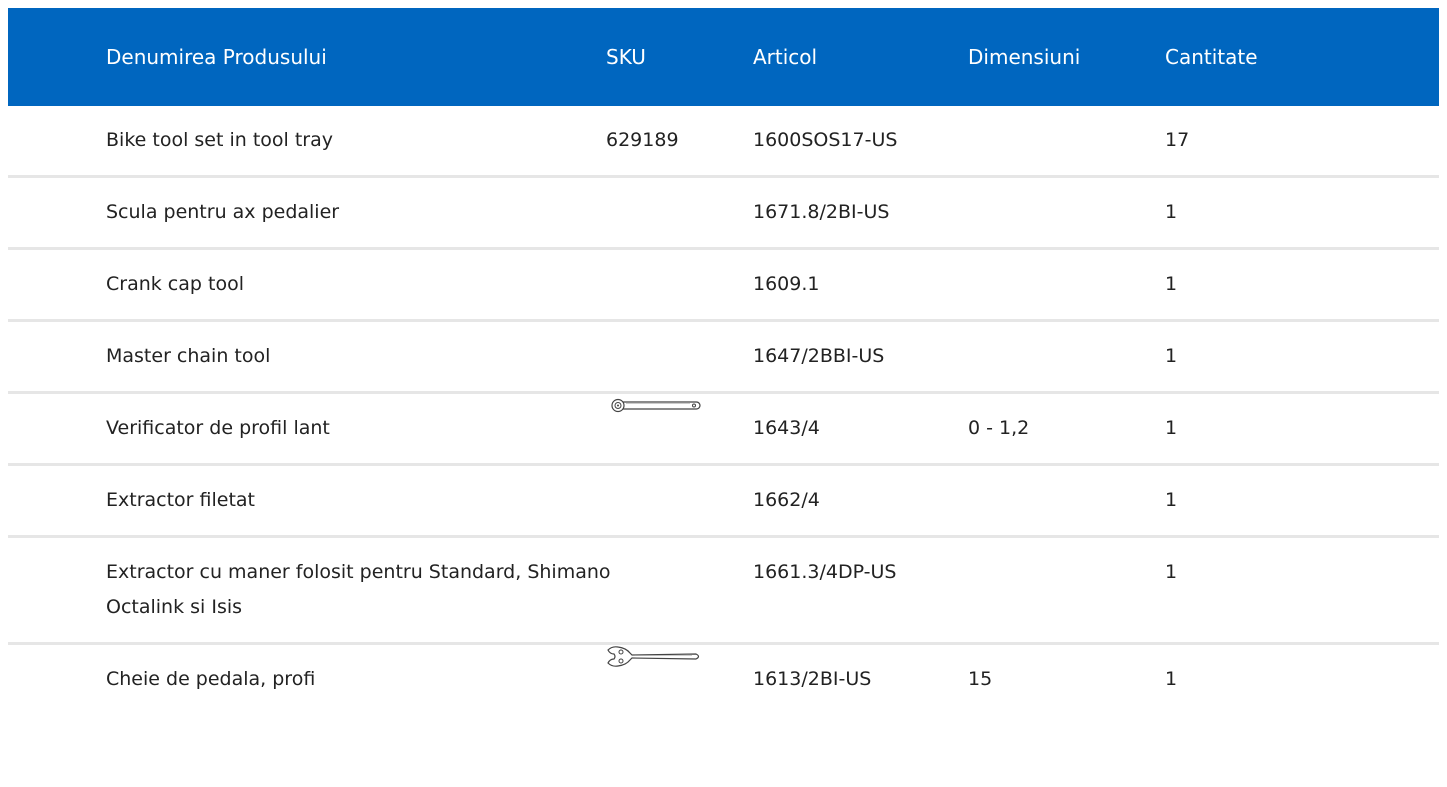  I want to click on article-text: 1647/2BBI-US, so click(819, 356).